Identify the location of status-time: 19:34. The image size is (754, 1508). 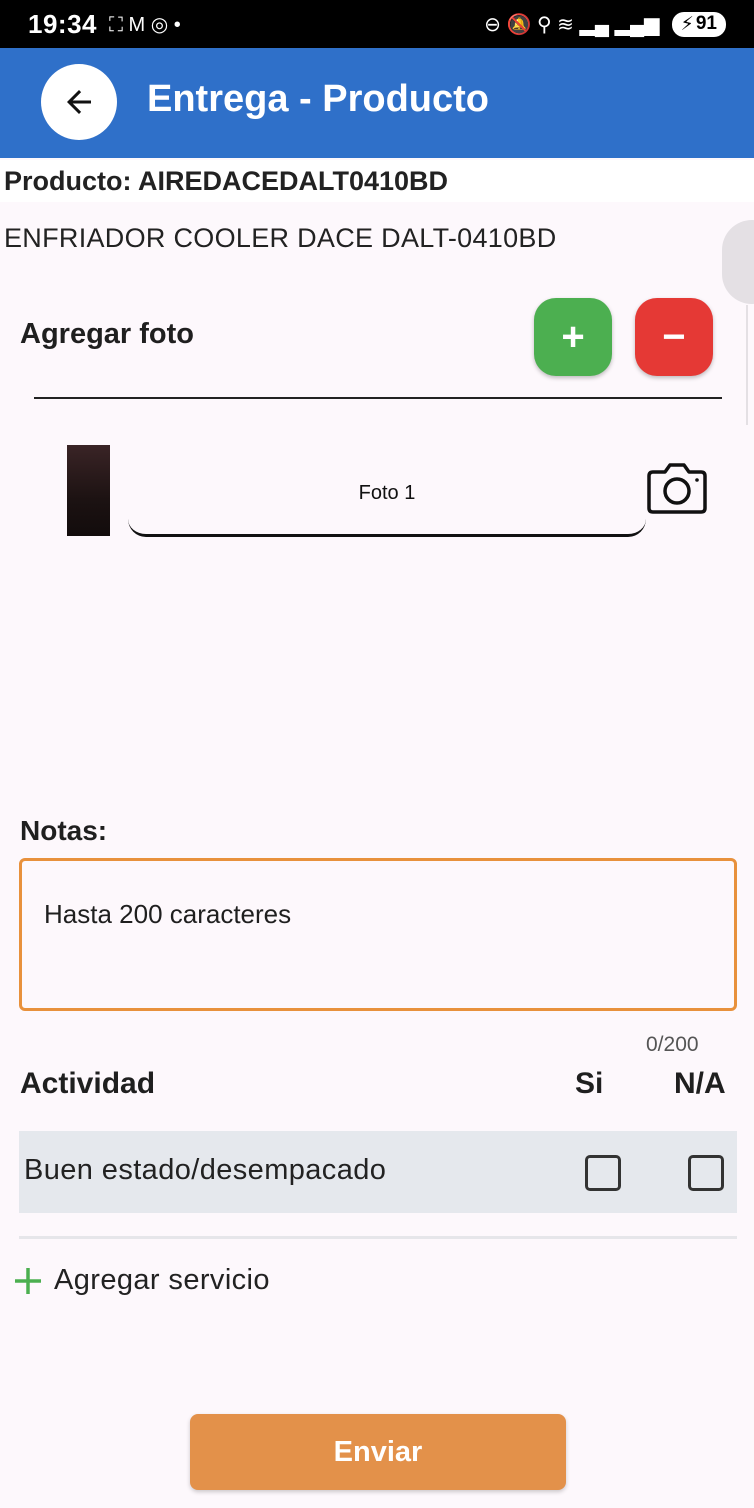
(62, 23).